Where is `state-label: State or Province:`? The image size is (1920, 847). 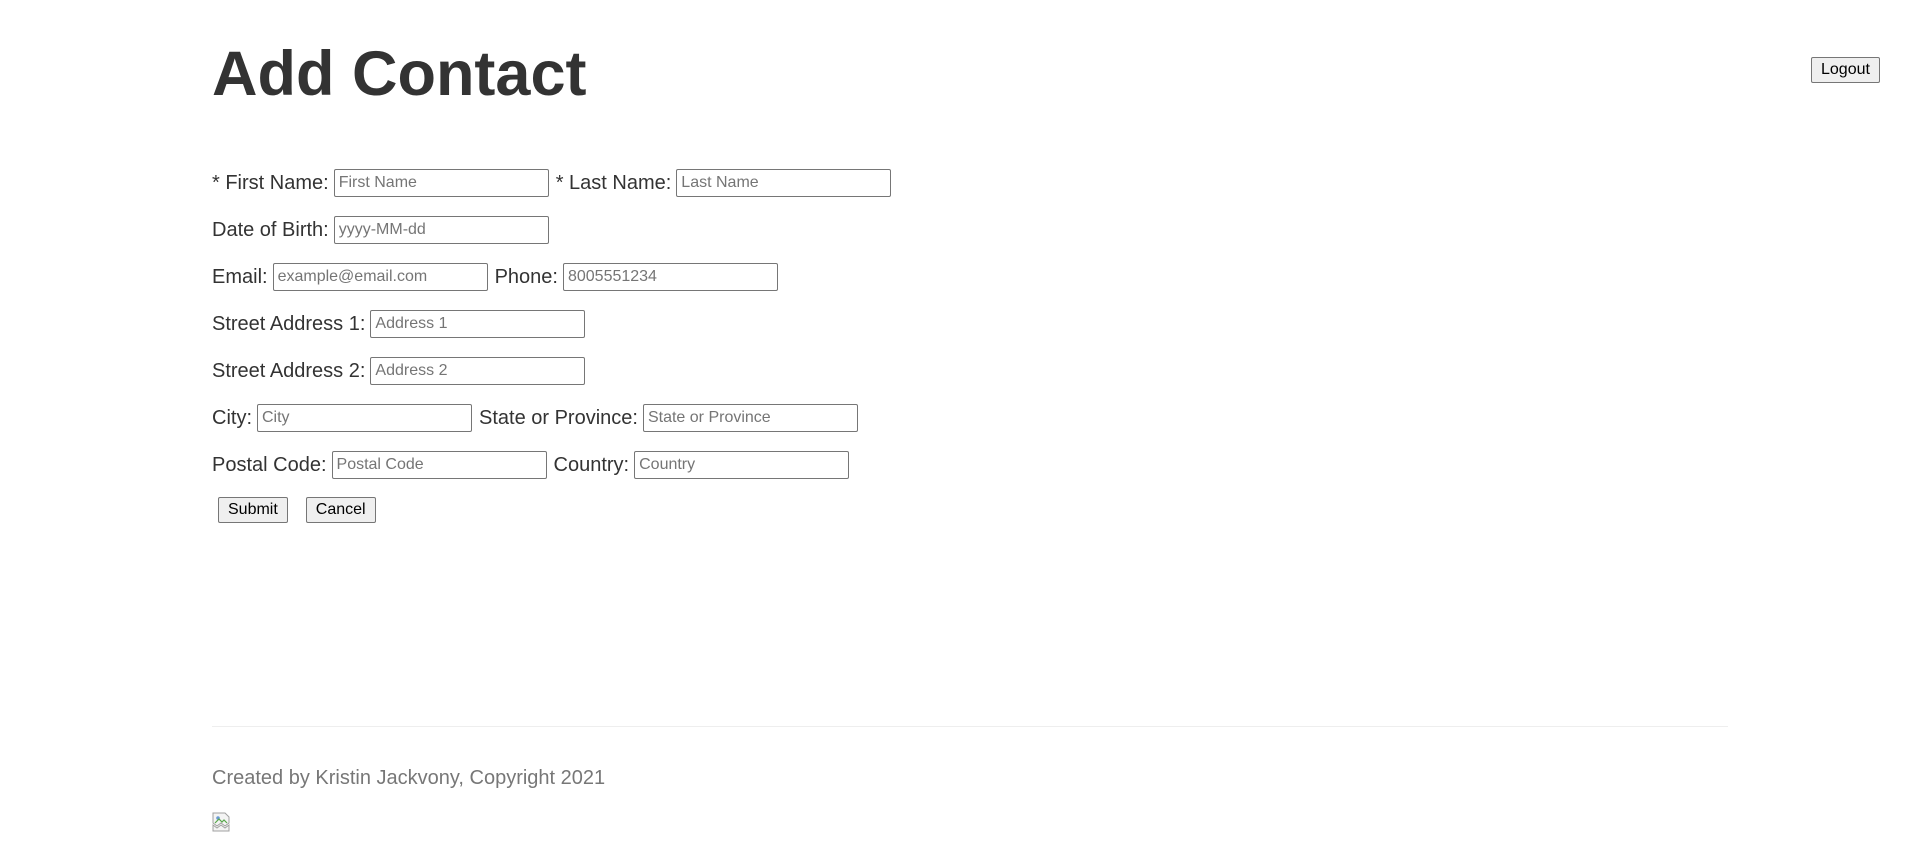 state-label: State or Province: is located at coordinates (558, 418).